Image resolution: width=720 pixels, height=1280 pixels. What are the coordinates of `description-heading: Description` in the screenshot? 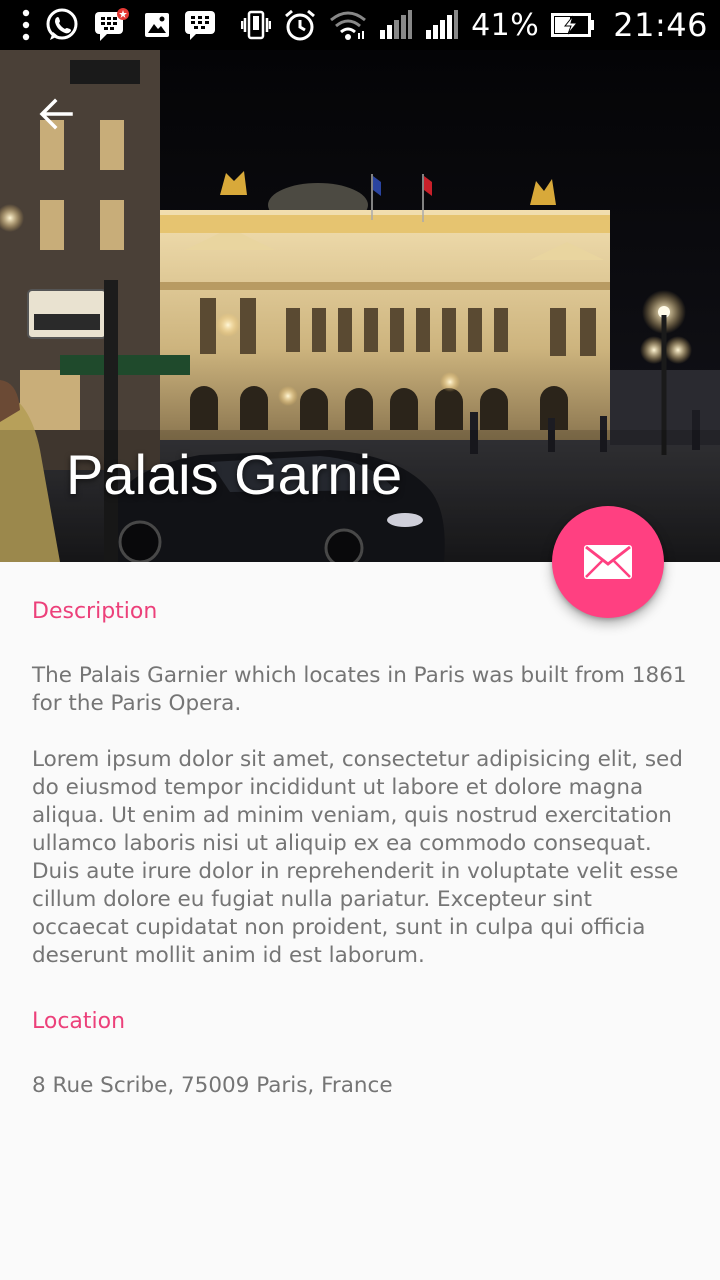 It's located at (95, 611).